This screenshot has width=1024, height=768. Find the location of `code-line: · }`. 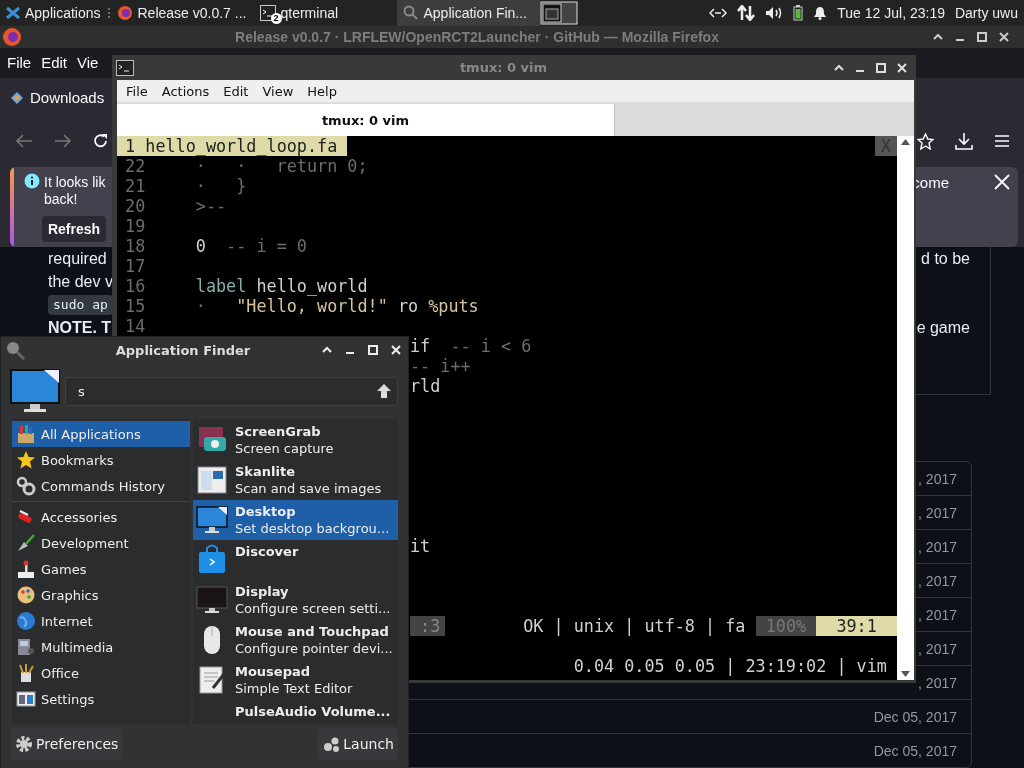

code-line: · } is located at coordinates (221, 186).